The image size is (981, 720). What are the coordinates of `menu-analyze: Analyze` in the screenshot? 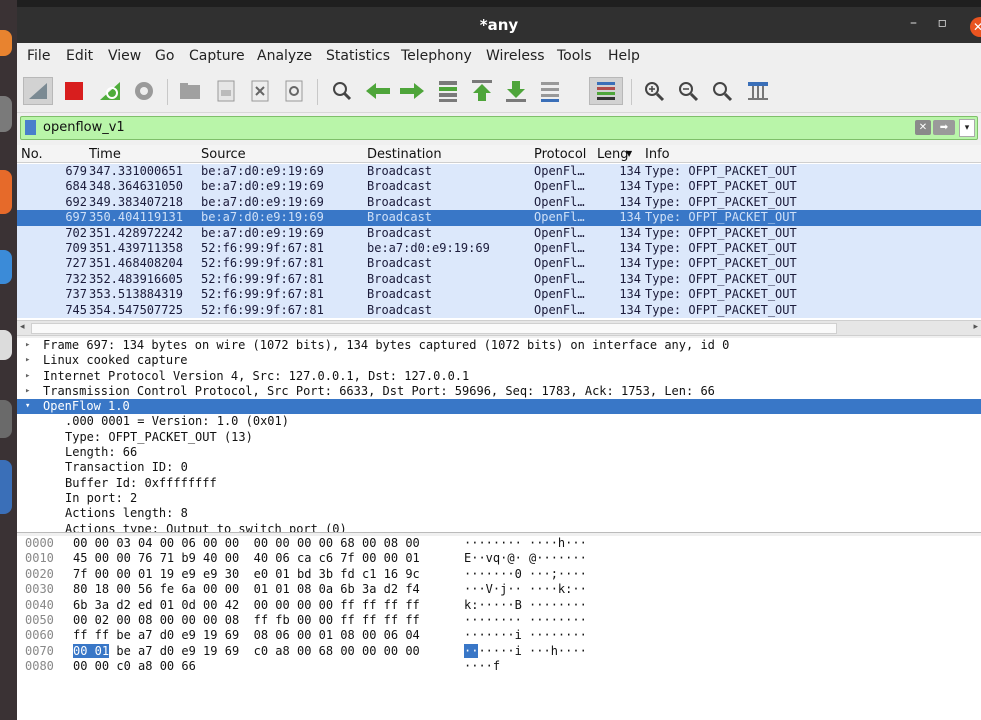 It's located at (284, 56).